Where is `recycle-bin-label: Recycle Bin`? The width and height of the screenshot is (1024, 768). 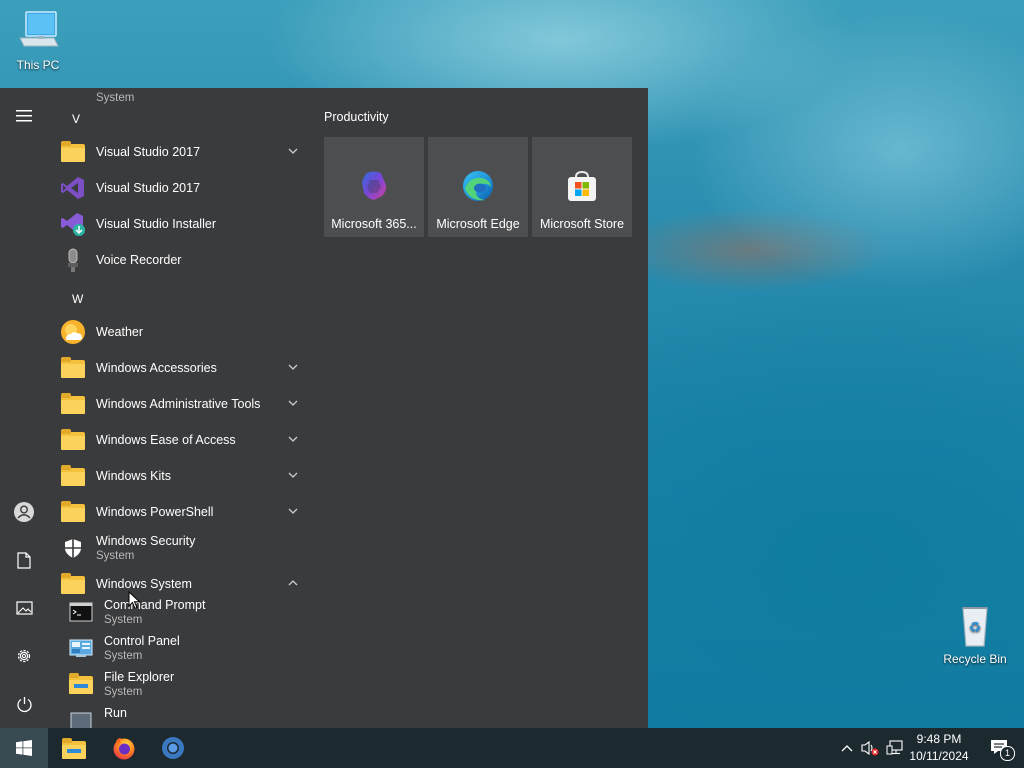
recycle-bin-label: Recycle Bin is located at coordinates (975, 659).